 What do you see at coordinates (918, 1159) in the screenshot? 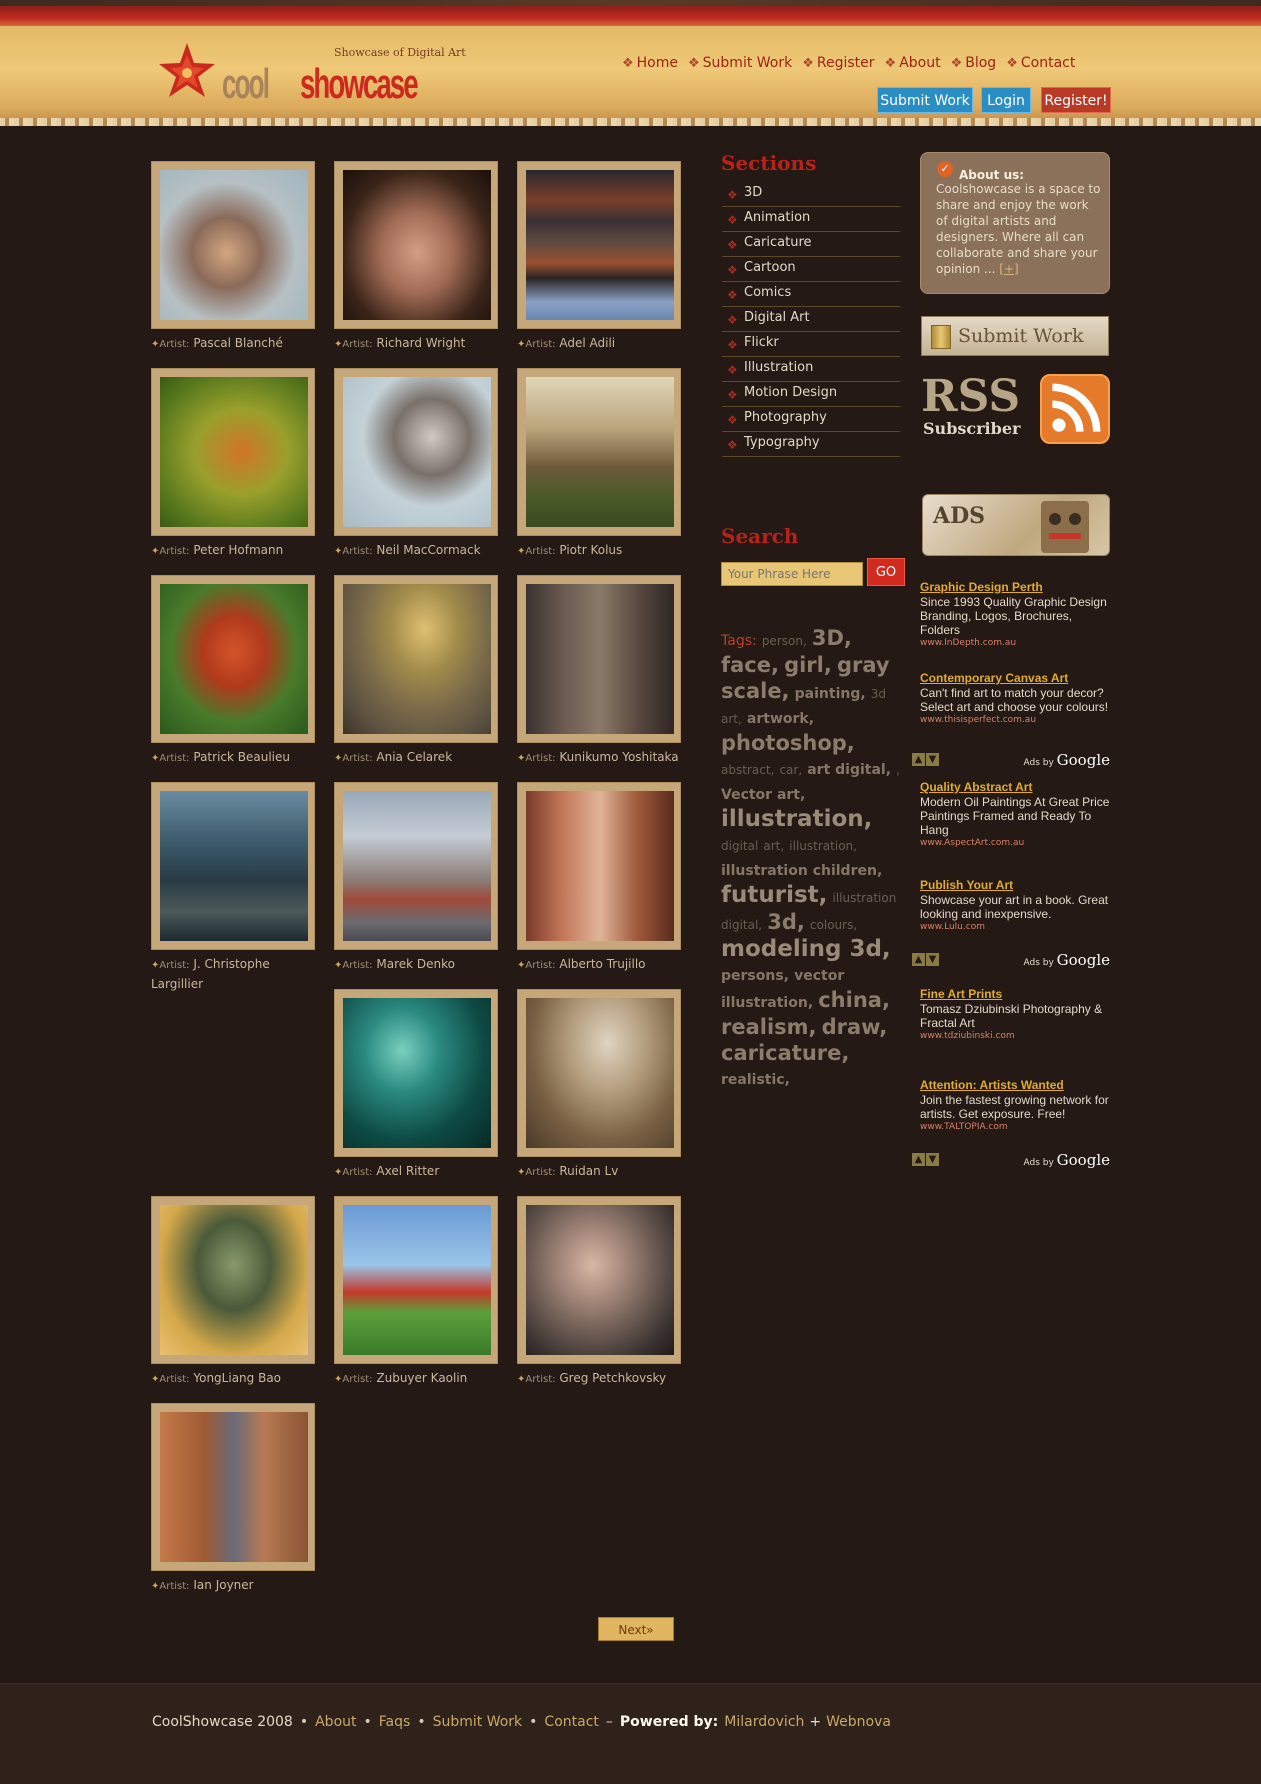
I see `prev-ad-icon: ▲` at bounding box center [918, 1159].